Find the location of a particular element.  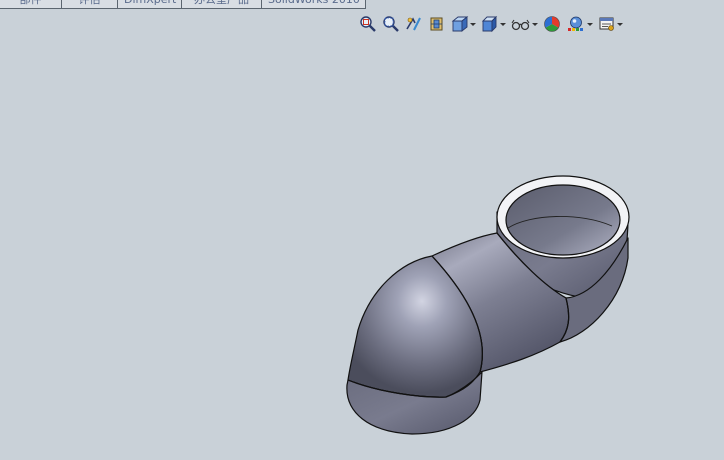

zoom-to-area-icon is located at coordinates (391, 24).